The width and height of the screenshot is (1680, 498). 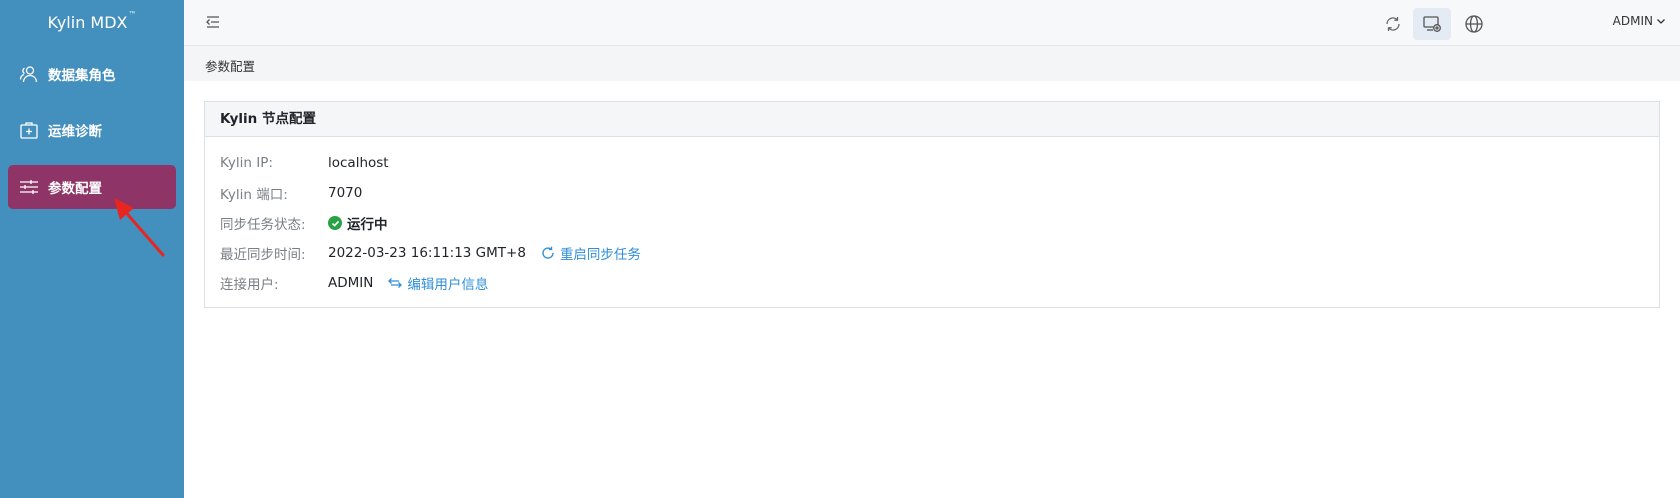 What do you see at coordinates (87, 22) in the screenshot?
I see `app-title: Kylin MDX` at bounding box center [87, 22].